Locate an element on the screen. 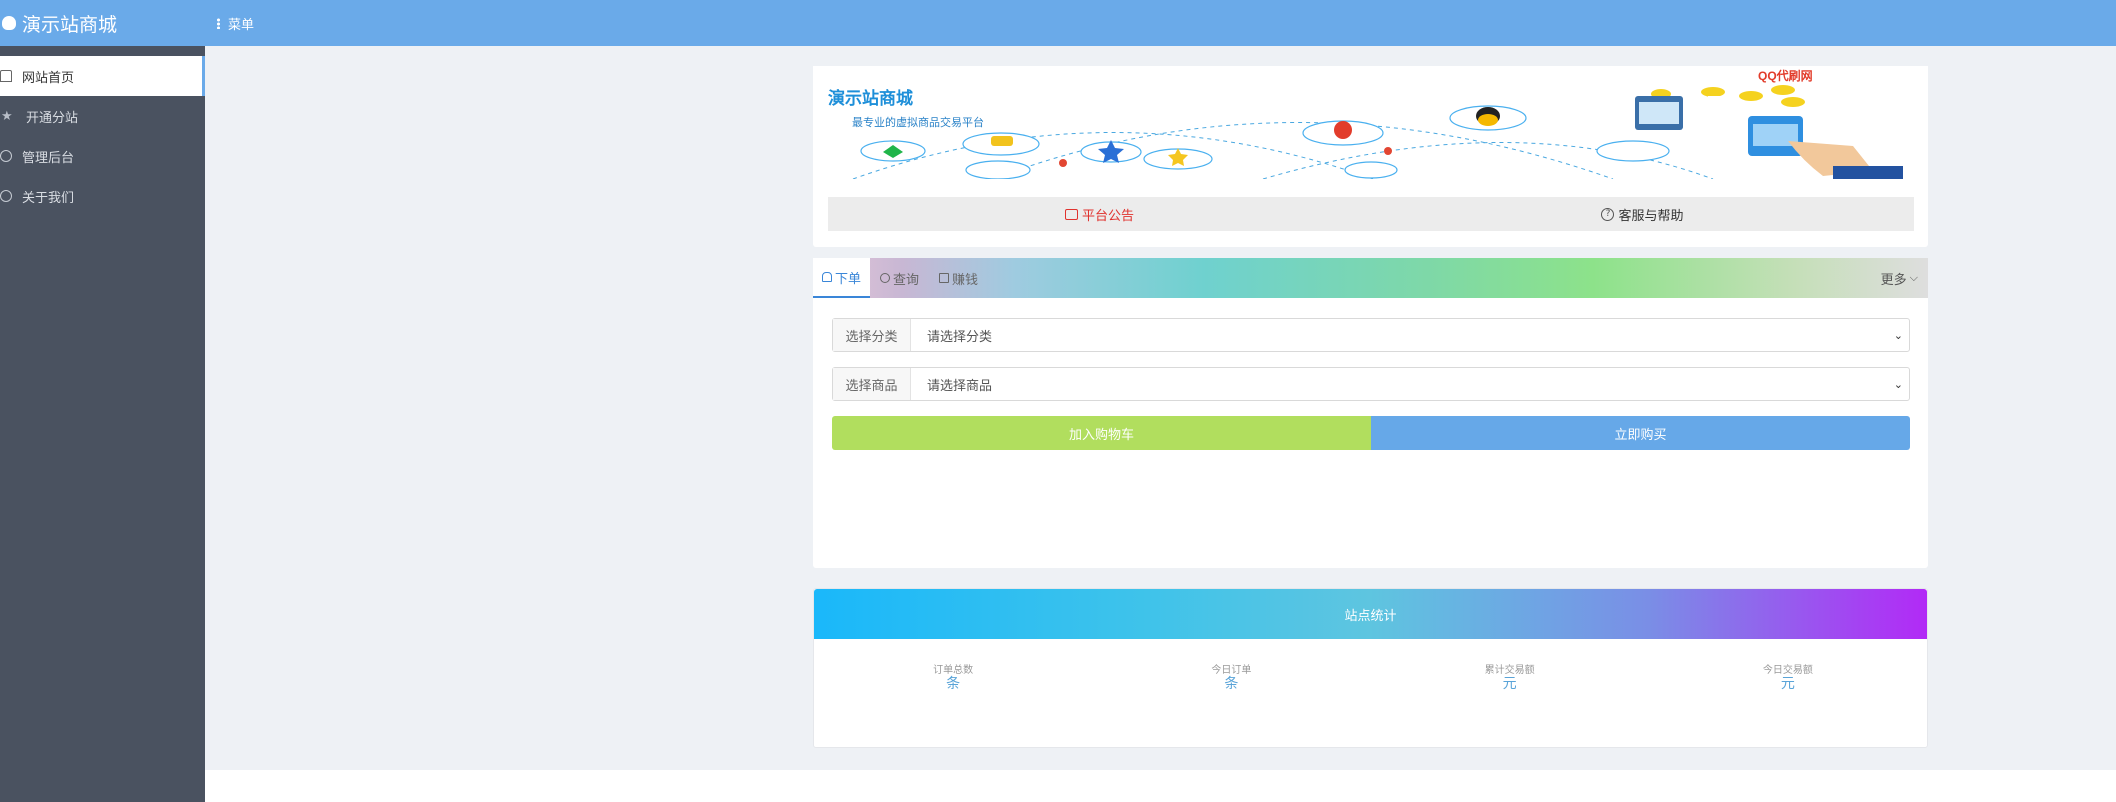 Image resolution: width=2116 pixels, height=802 pixels. brand-title: 演示站商城 is located at coordinates (70, 24).